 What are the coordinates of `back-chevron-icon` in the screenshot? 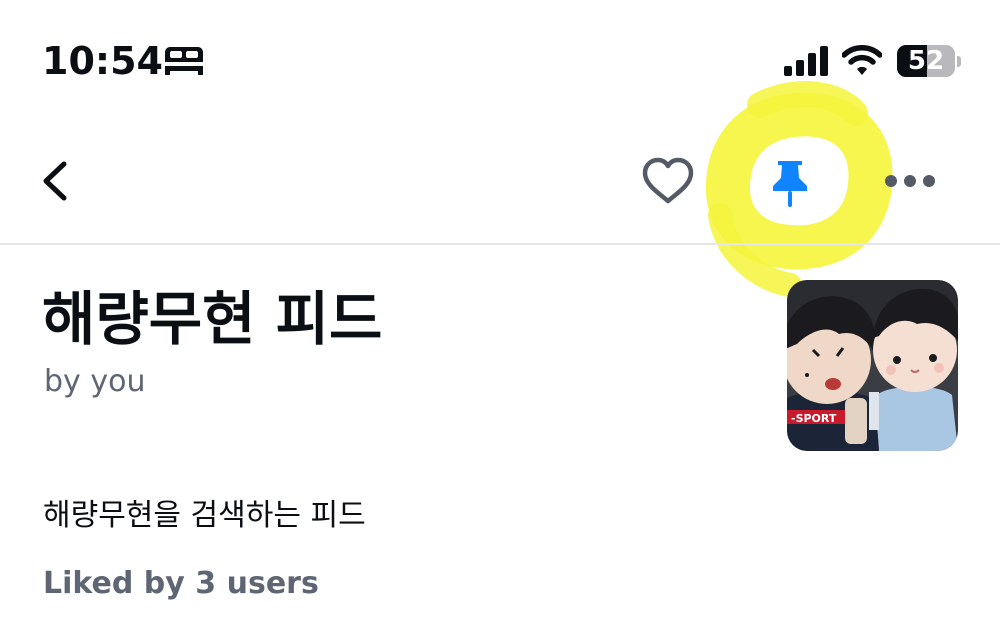 It's located at (55, 181).